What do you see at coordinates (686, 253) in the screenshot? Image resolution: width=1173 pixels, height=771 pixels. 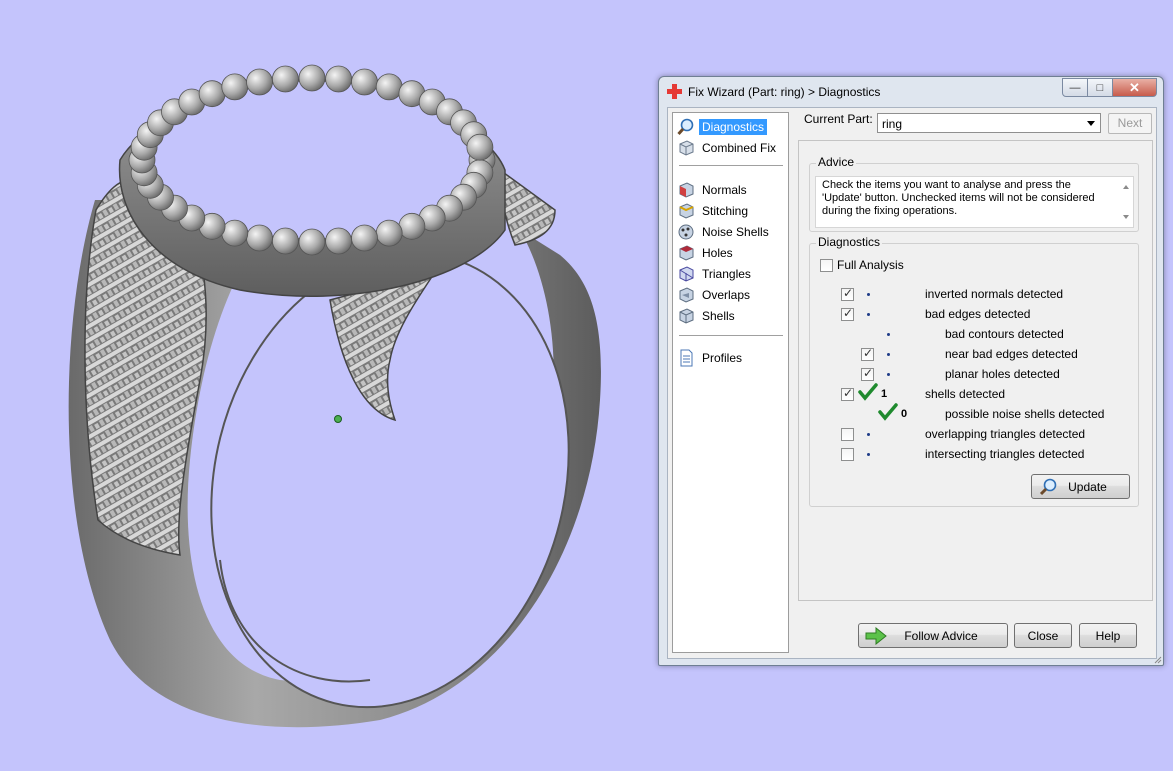 I see `holes-cube-icon` at bounding box center [686, 253].